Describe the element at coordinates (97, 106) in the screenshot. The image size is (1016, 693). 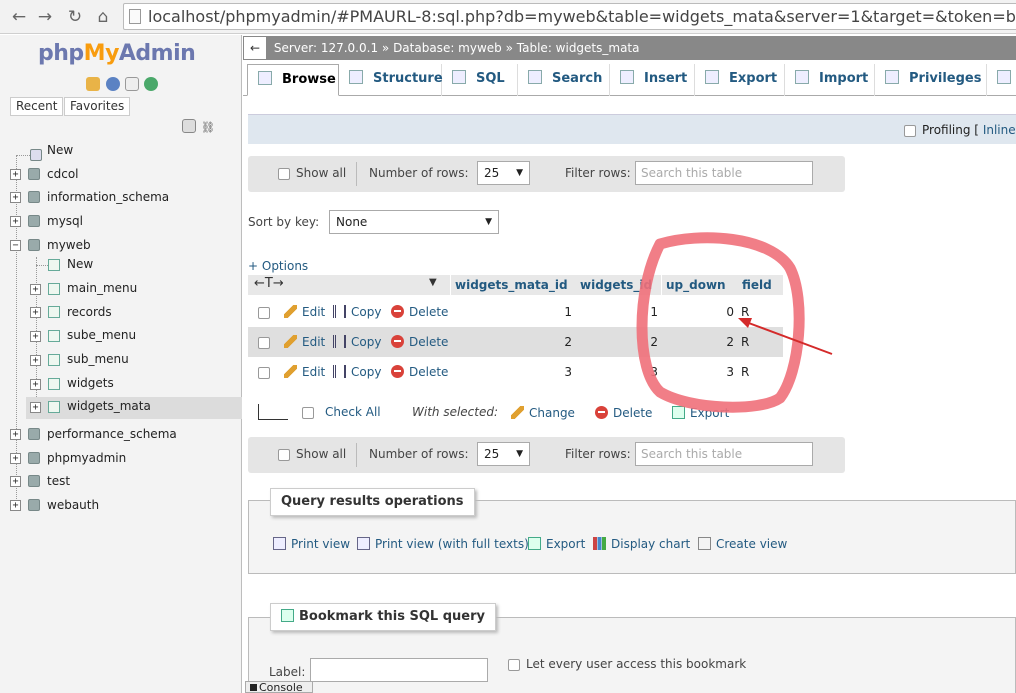
I see `favorites-tab: Favorites` at that location.